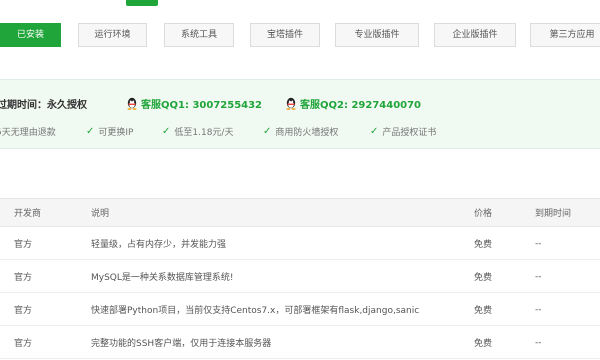 The width and height of the screenshot is (600, 360). Describe the element at coordinates (553, 212) in the screenshot. I see `header-expire: 到期时间` at that location.